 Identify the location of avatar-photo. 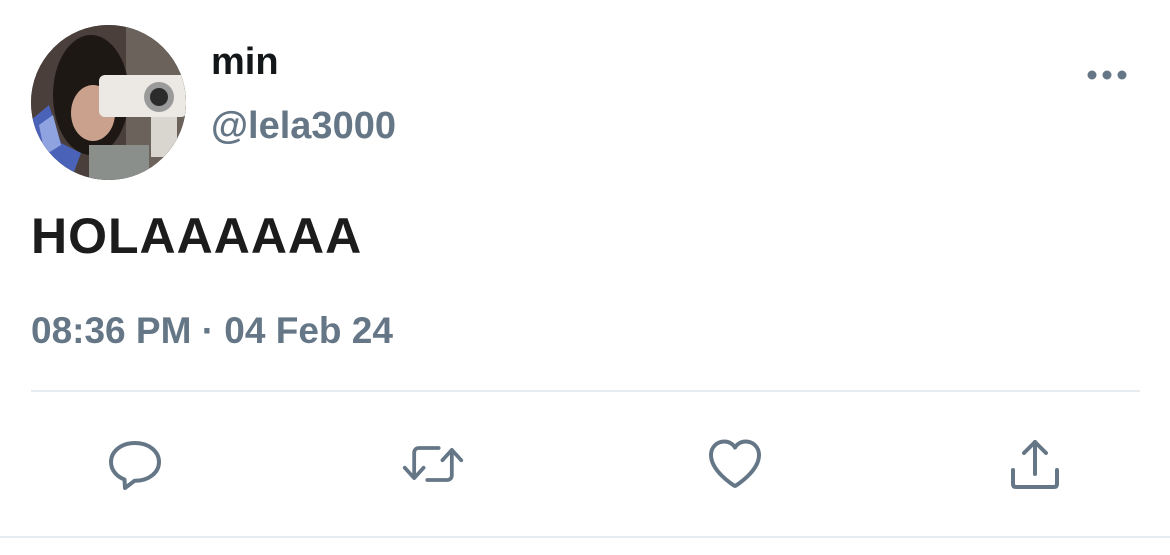
(108, 102).